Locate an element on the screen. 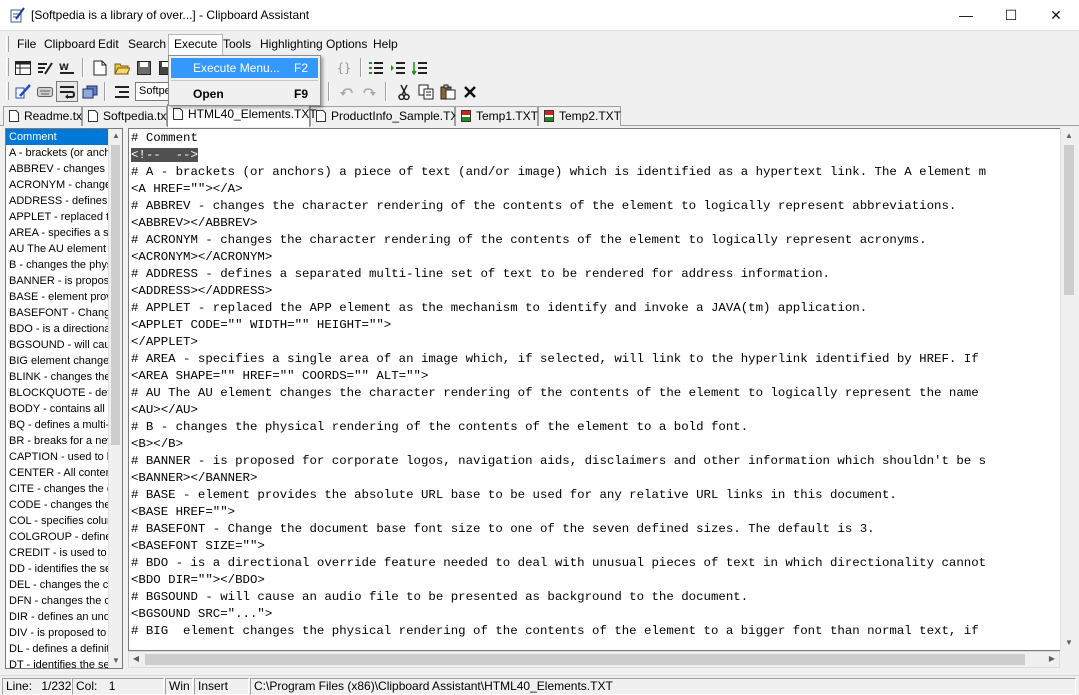 Image resolution: width=1079 pixels, height=695 pixels. menu-help: Help is located at coordinates (385, 44).